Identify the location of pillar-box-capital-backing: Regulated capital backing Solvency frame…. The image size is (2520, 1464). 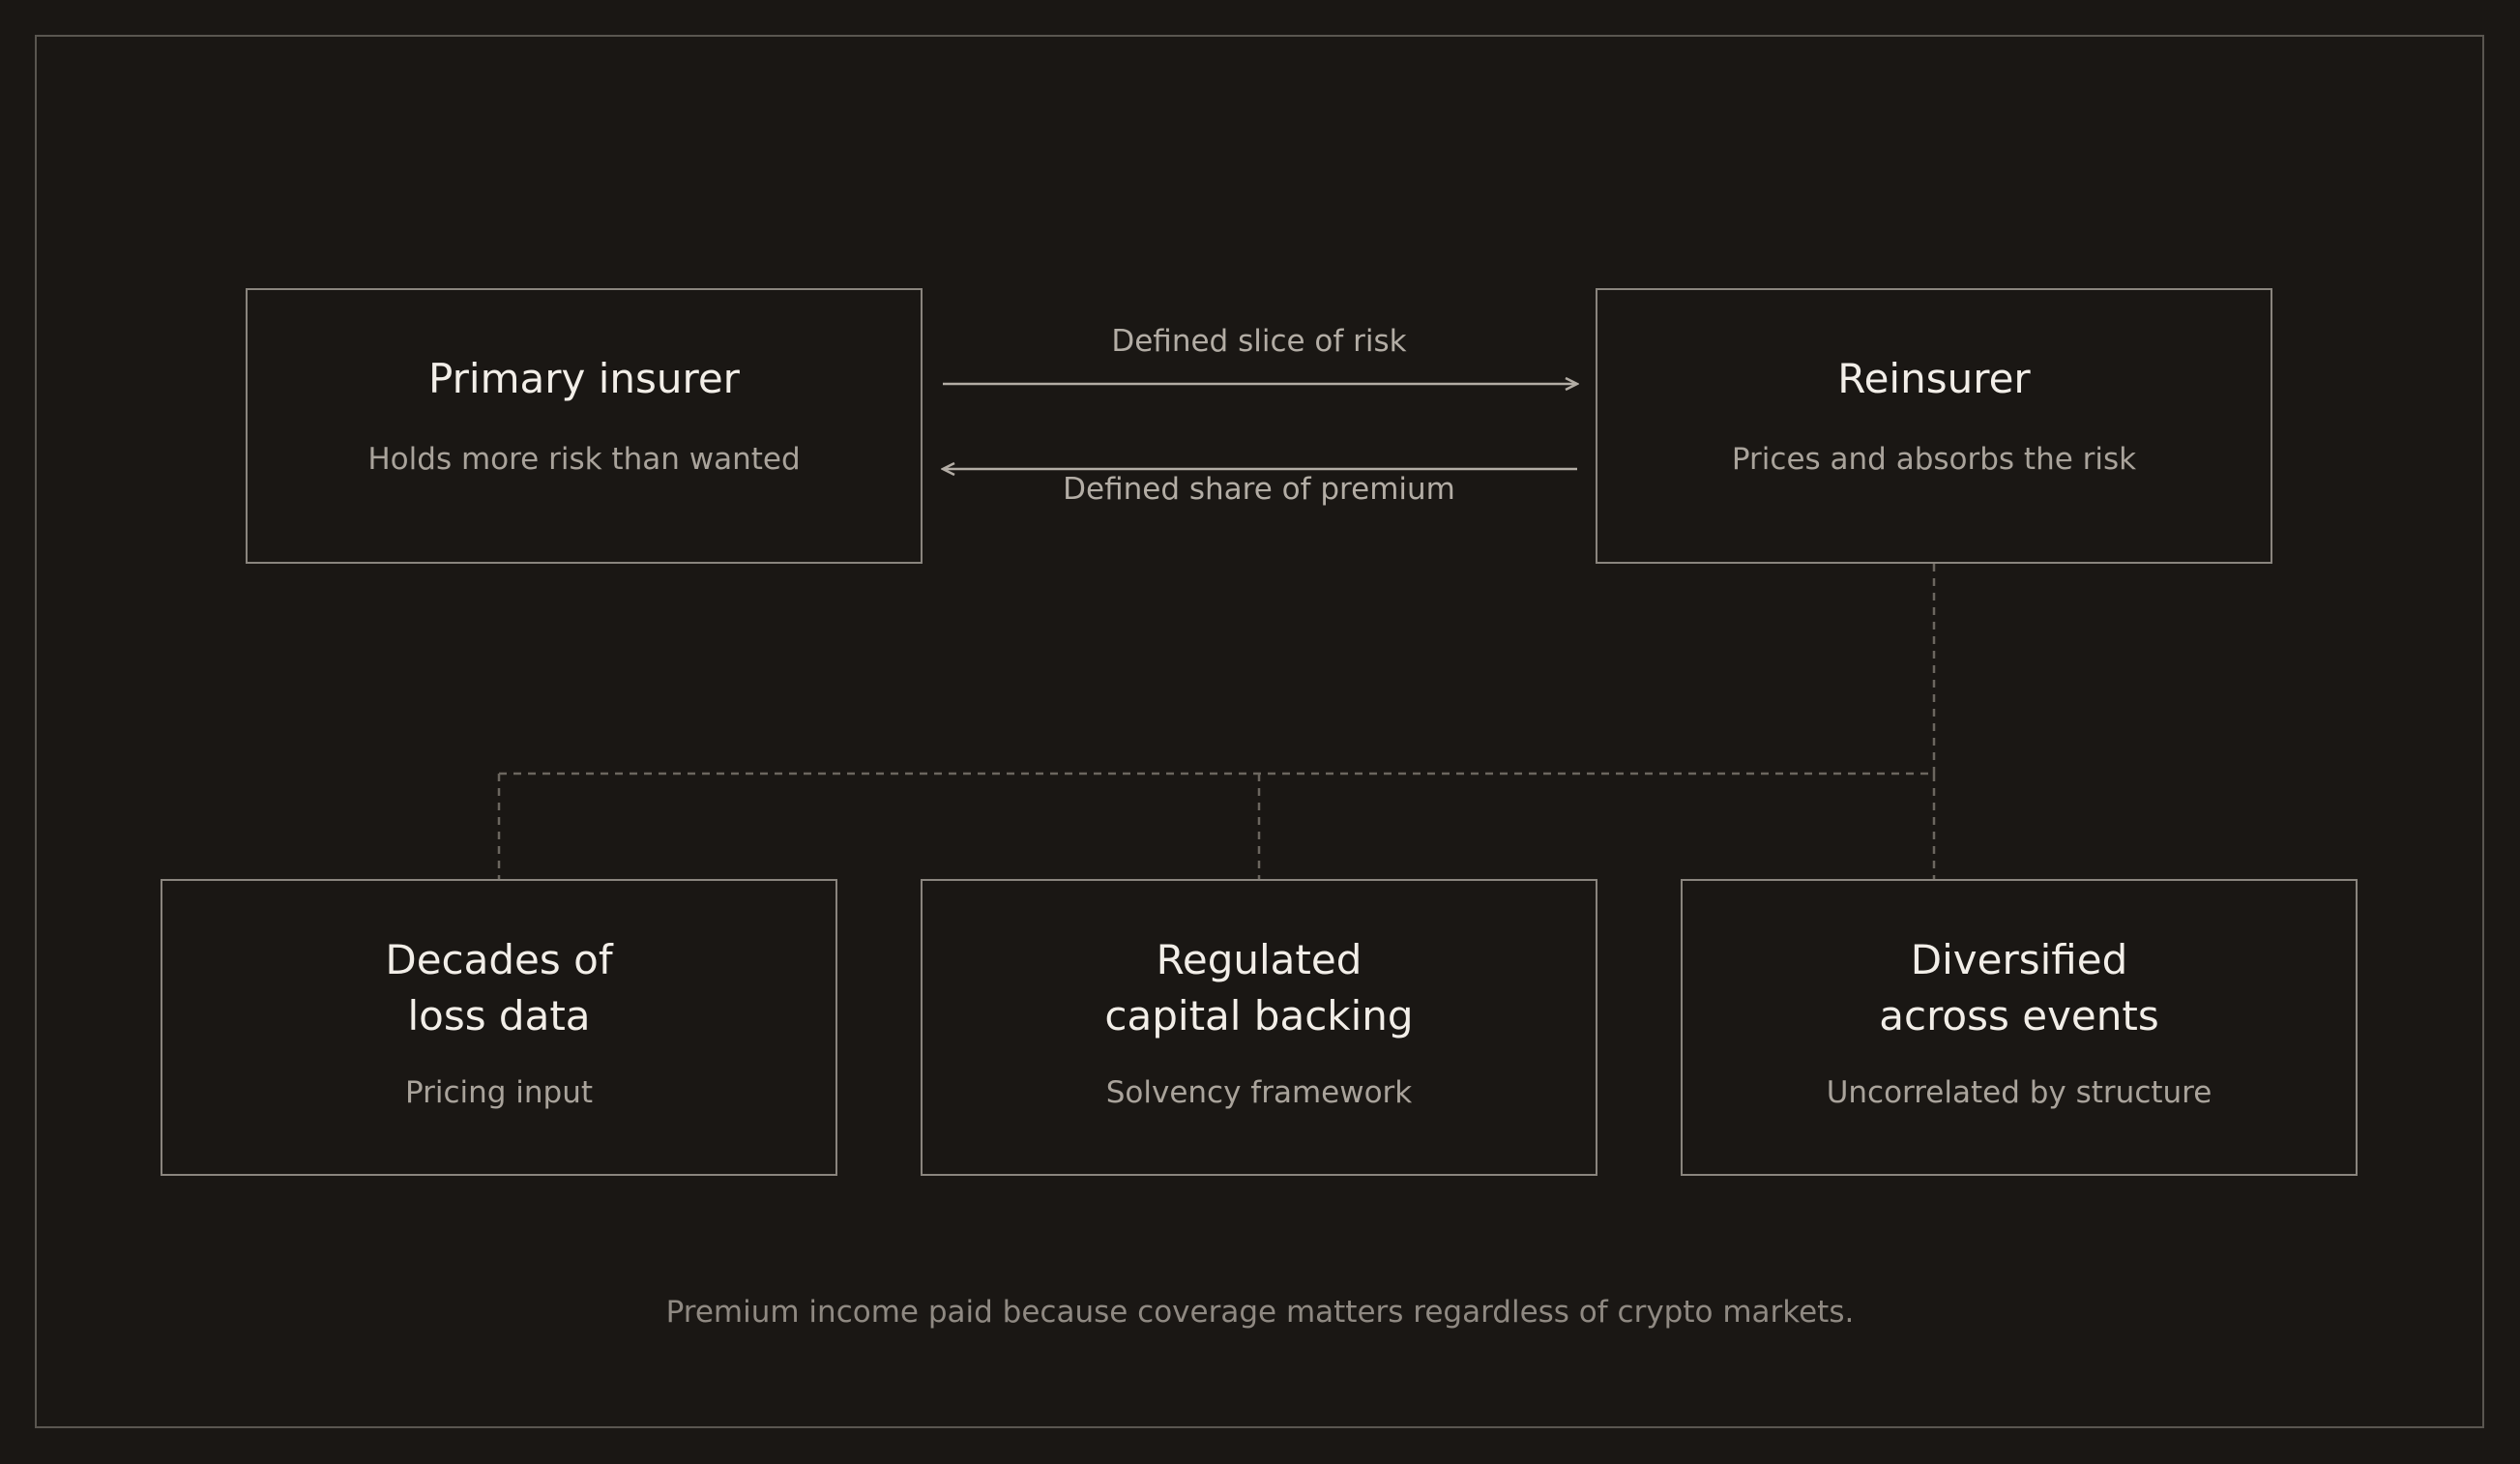
(1259, 1027).